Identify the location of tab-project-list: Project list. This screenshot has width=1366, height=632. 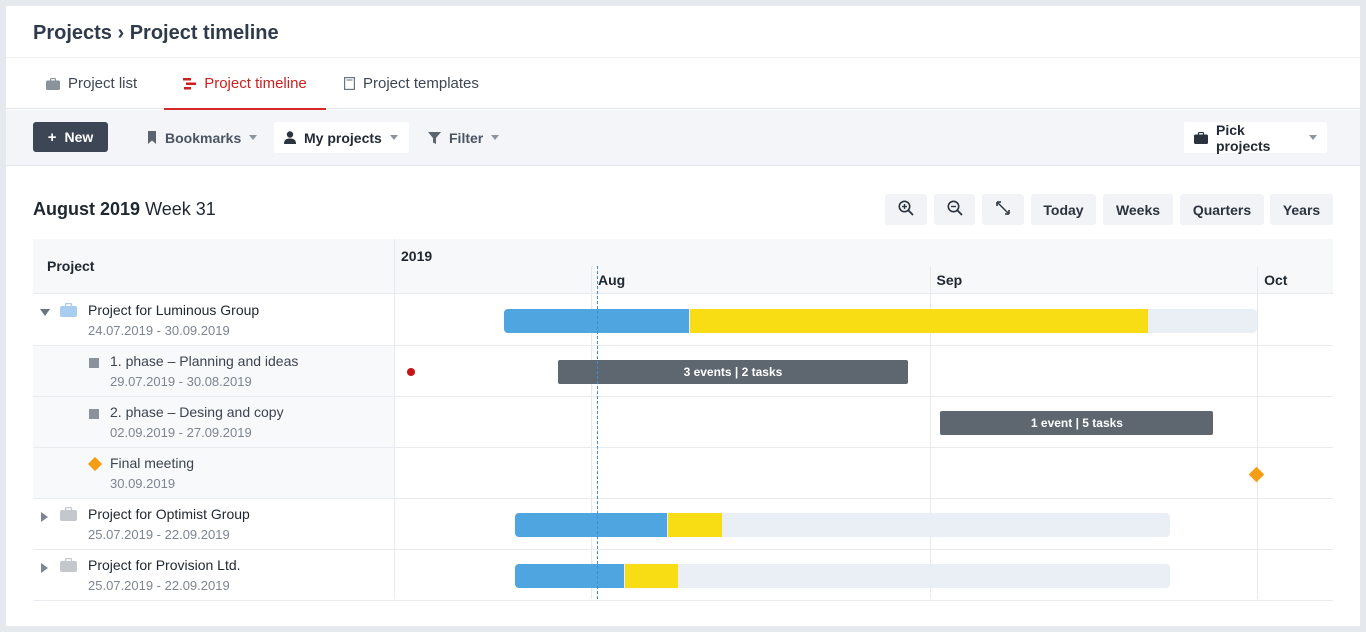
(91, 83).